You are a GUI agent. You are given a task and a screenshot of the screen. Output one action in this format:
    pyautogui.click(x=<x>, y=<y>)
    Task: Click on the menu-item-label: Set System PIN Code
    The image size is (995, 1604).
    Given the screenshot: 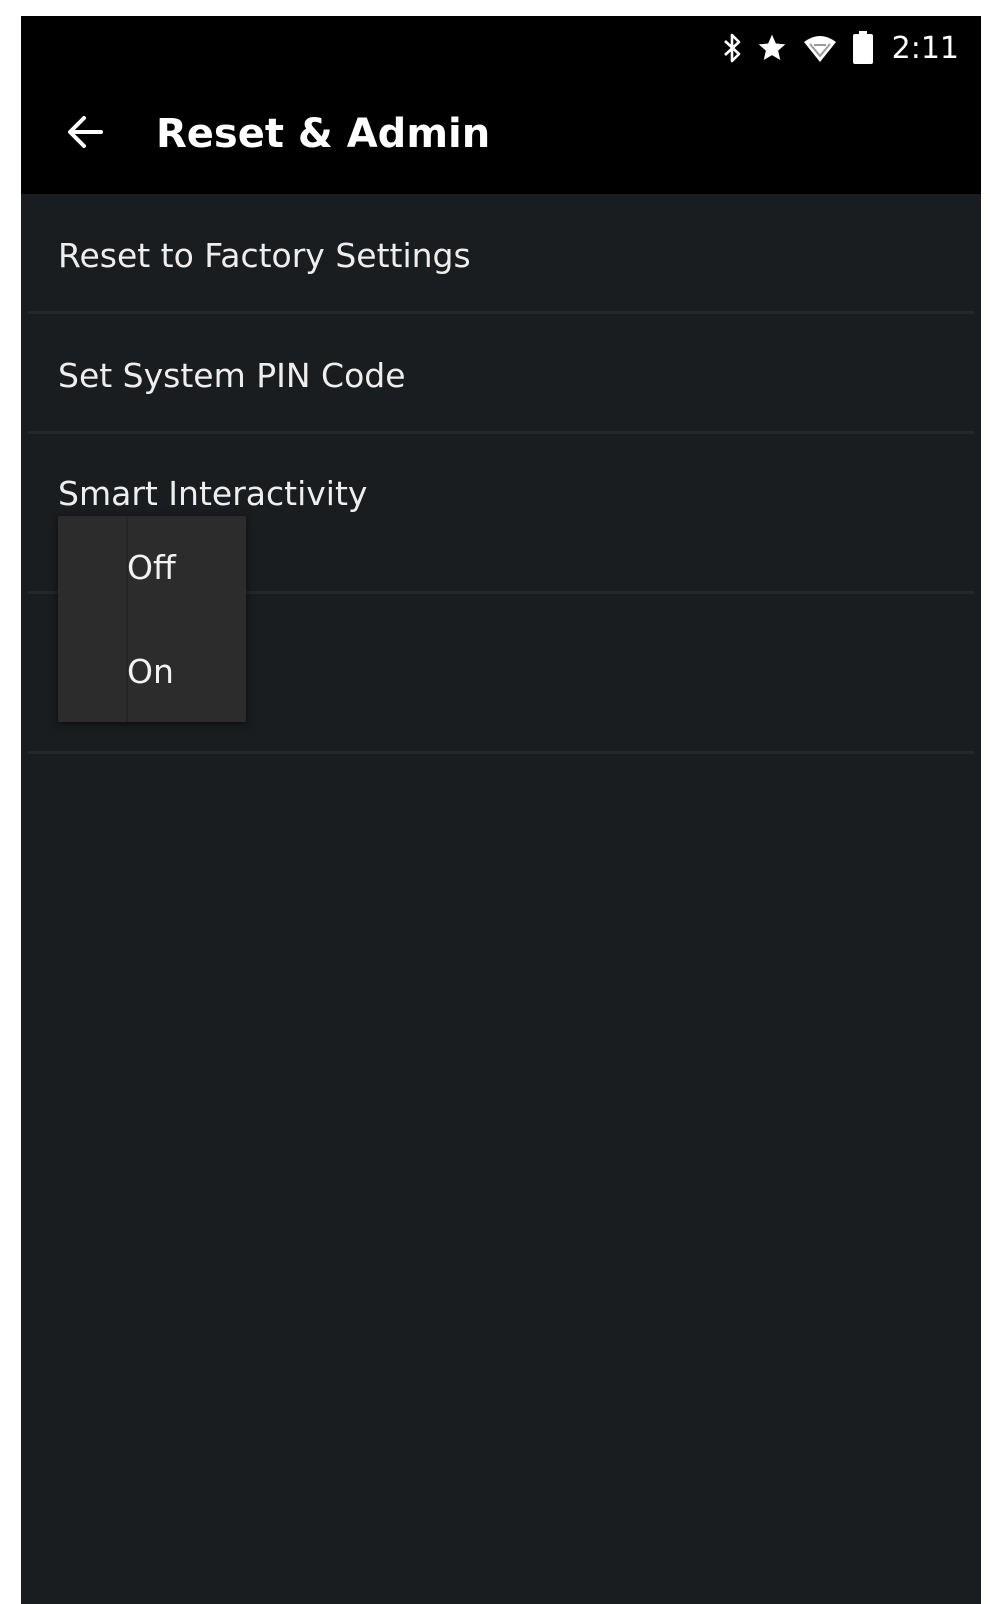 What is the action you would take?
    pyautogui.click(x=232, y=375)
    